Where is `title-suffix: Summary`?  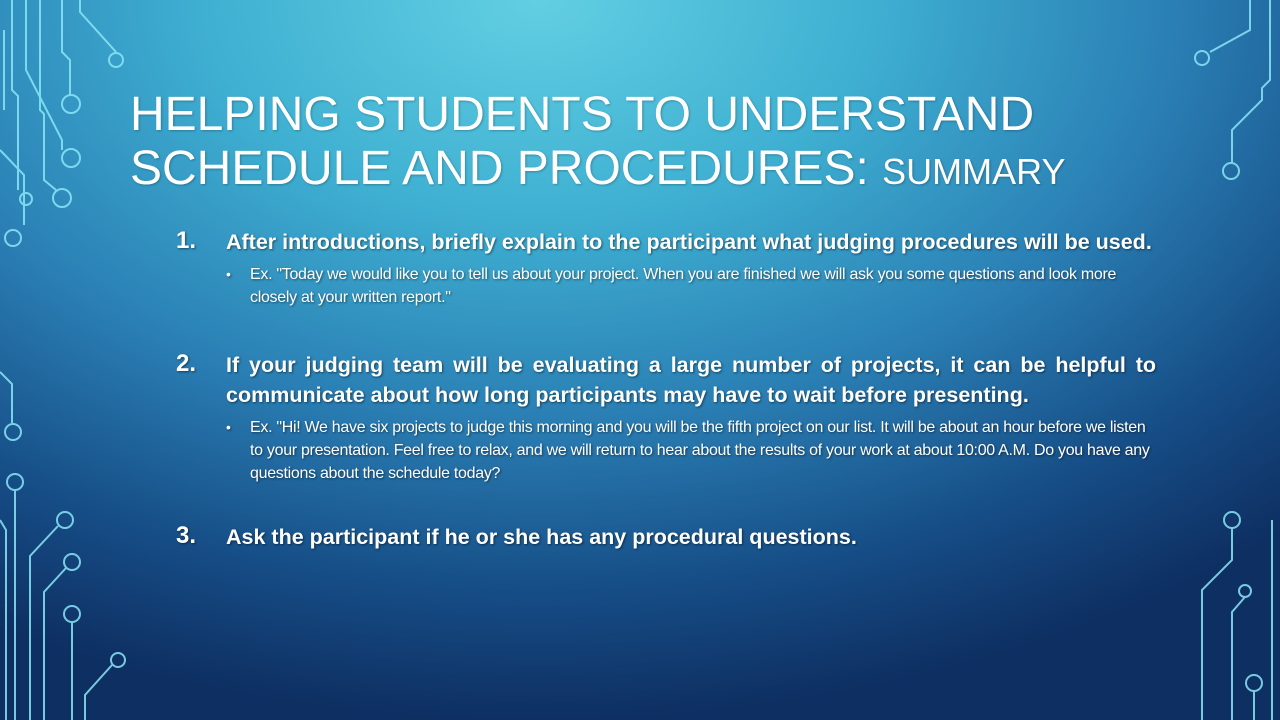 title-suffix: Summary is located at coordinates (974, 171).